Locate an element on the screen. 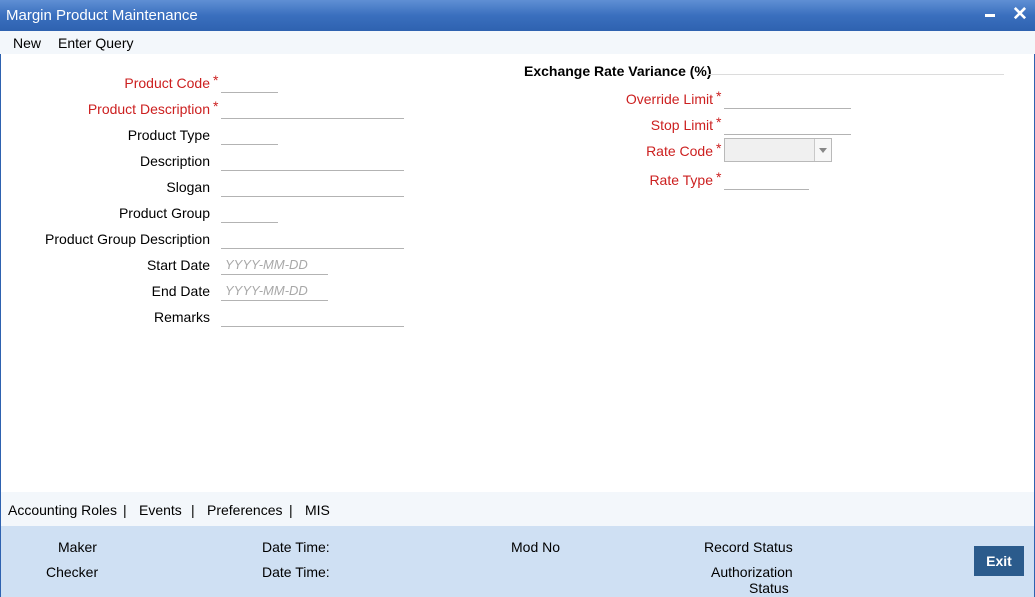 The width and height of the screenshot is (1035, 597). slogan-input is located at coordinates (312, 187).